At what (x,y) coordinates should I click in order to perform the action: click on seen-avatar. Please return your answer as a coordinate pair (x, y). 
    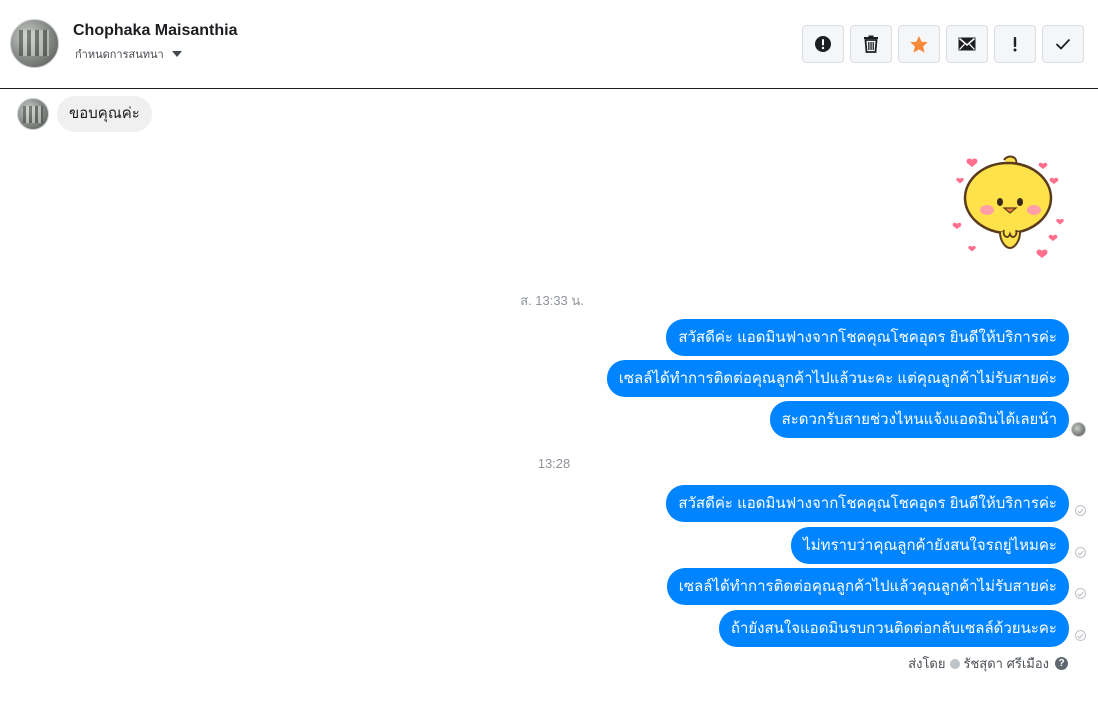
    Looking at the image, I should click on (1078, 429).